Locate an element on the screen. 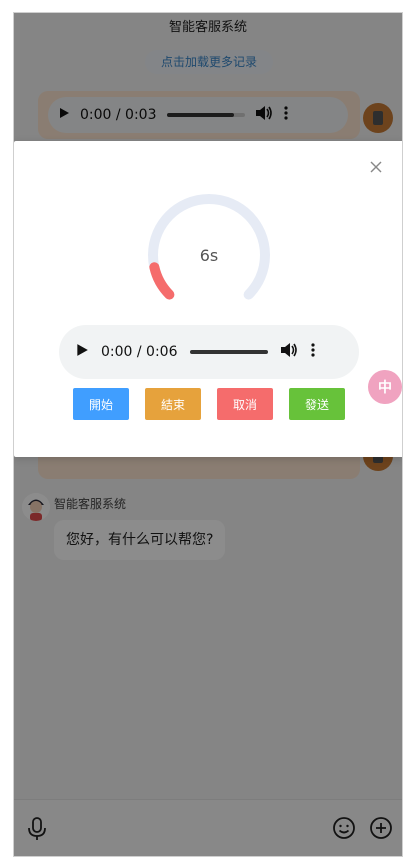  more-icon is located at coordinates (313, 352).